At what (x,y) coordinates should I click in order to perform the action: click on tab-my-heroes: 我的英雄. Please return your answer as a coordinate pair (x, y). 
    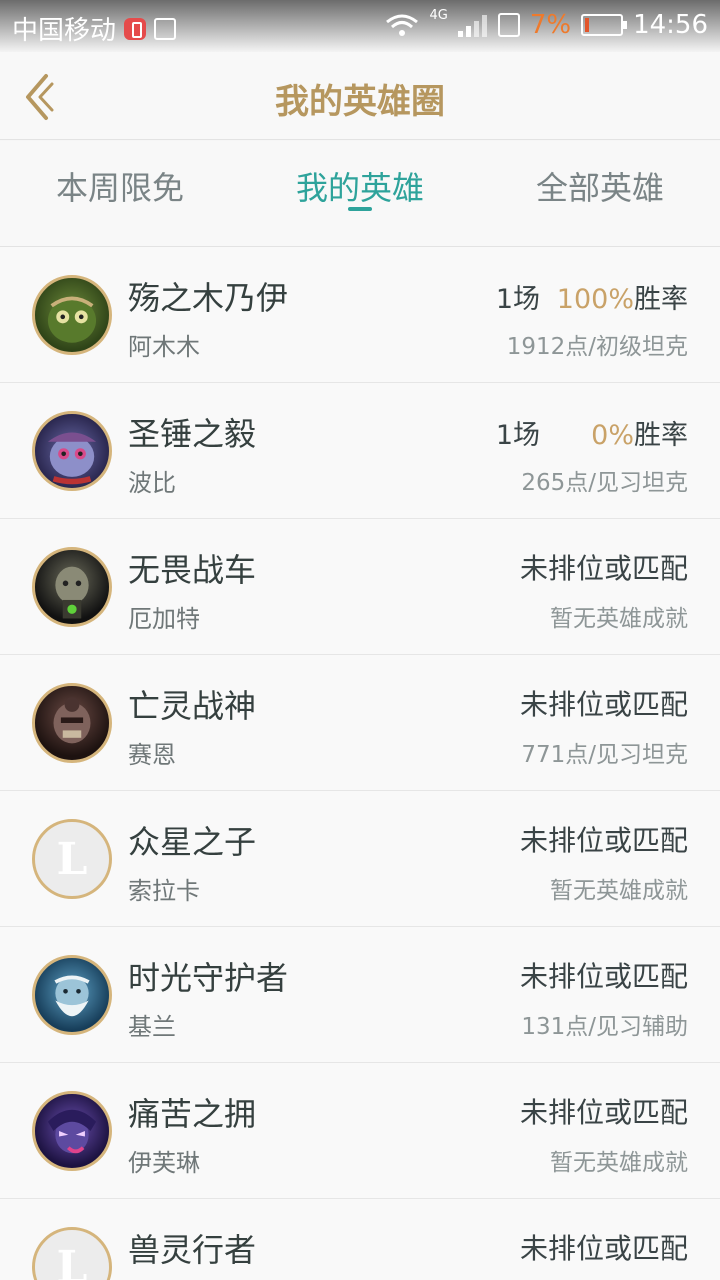
    Looking at the image, I should click on (360, 193).